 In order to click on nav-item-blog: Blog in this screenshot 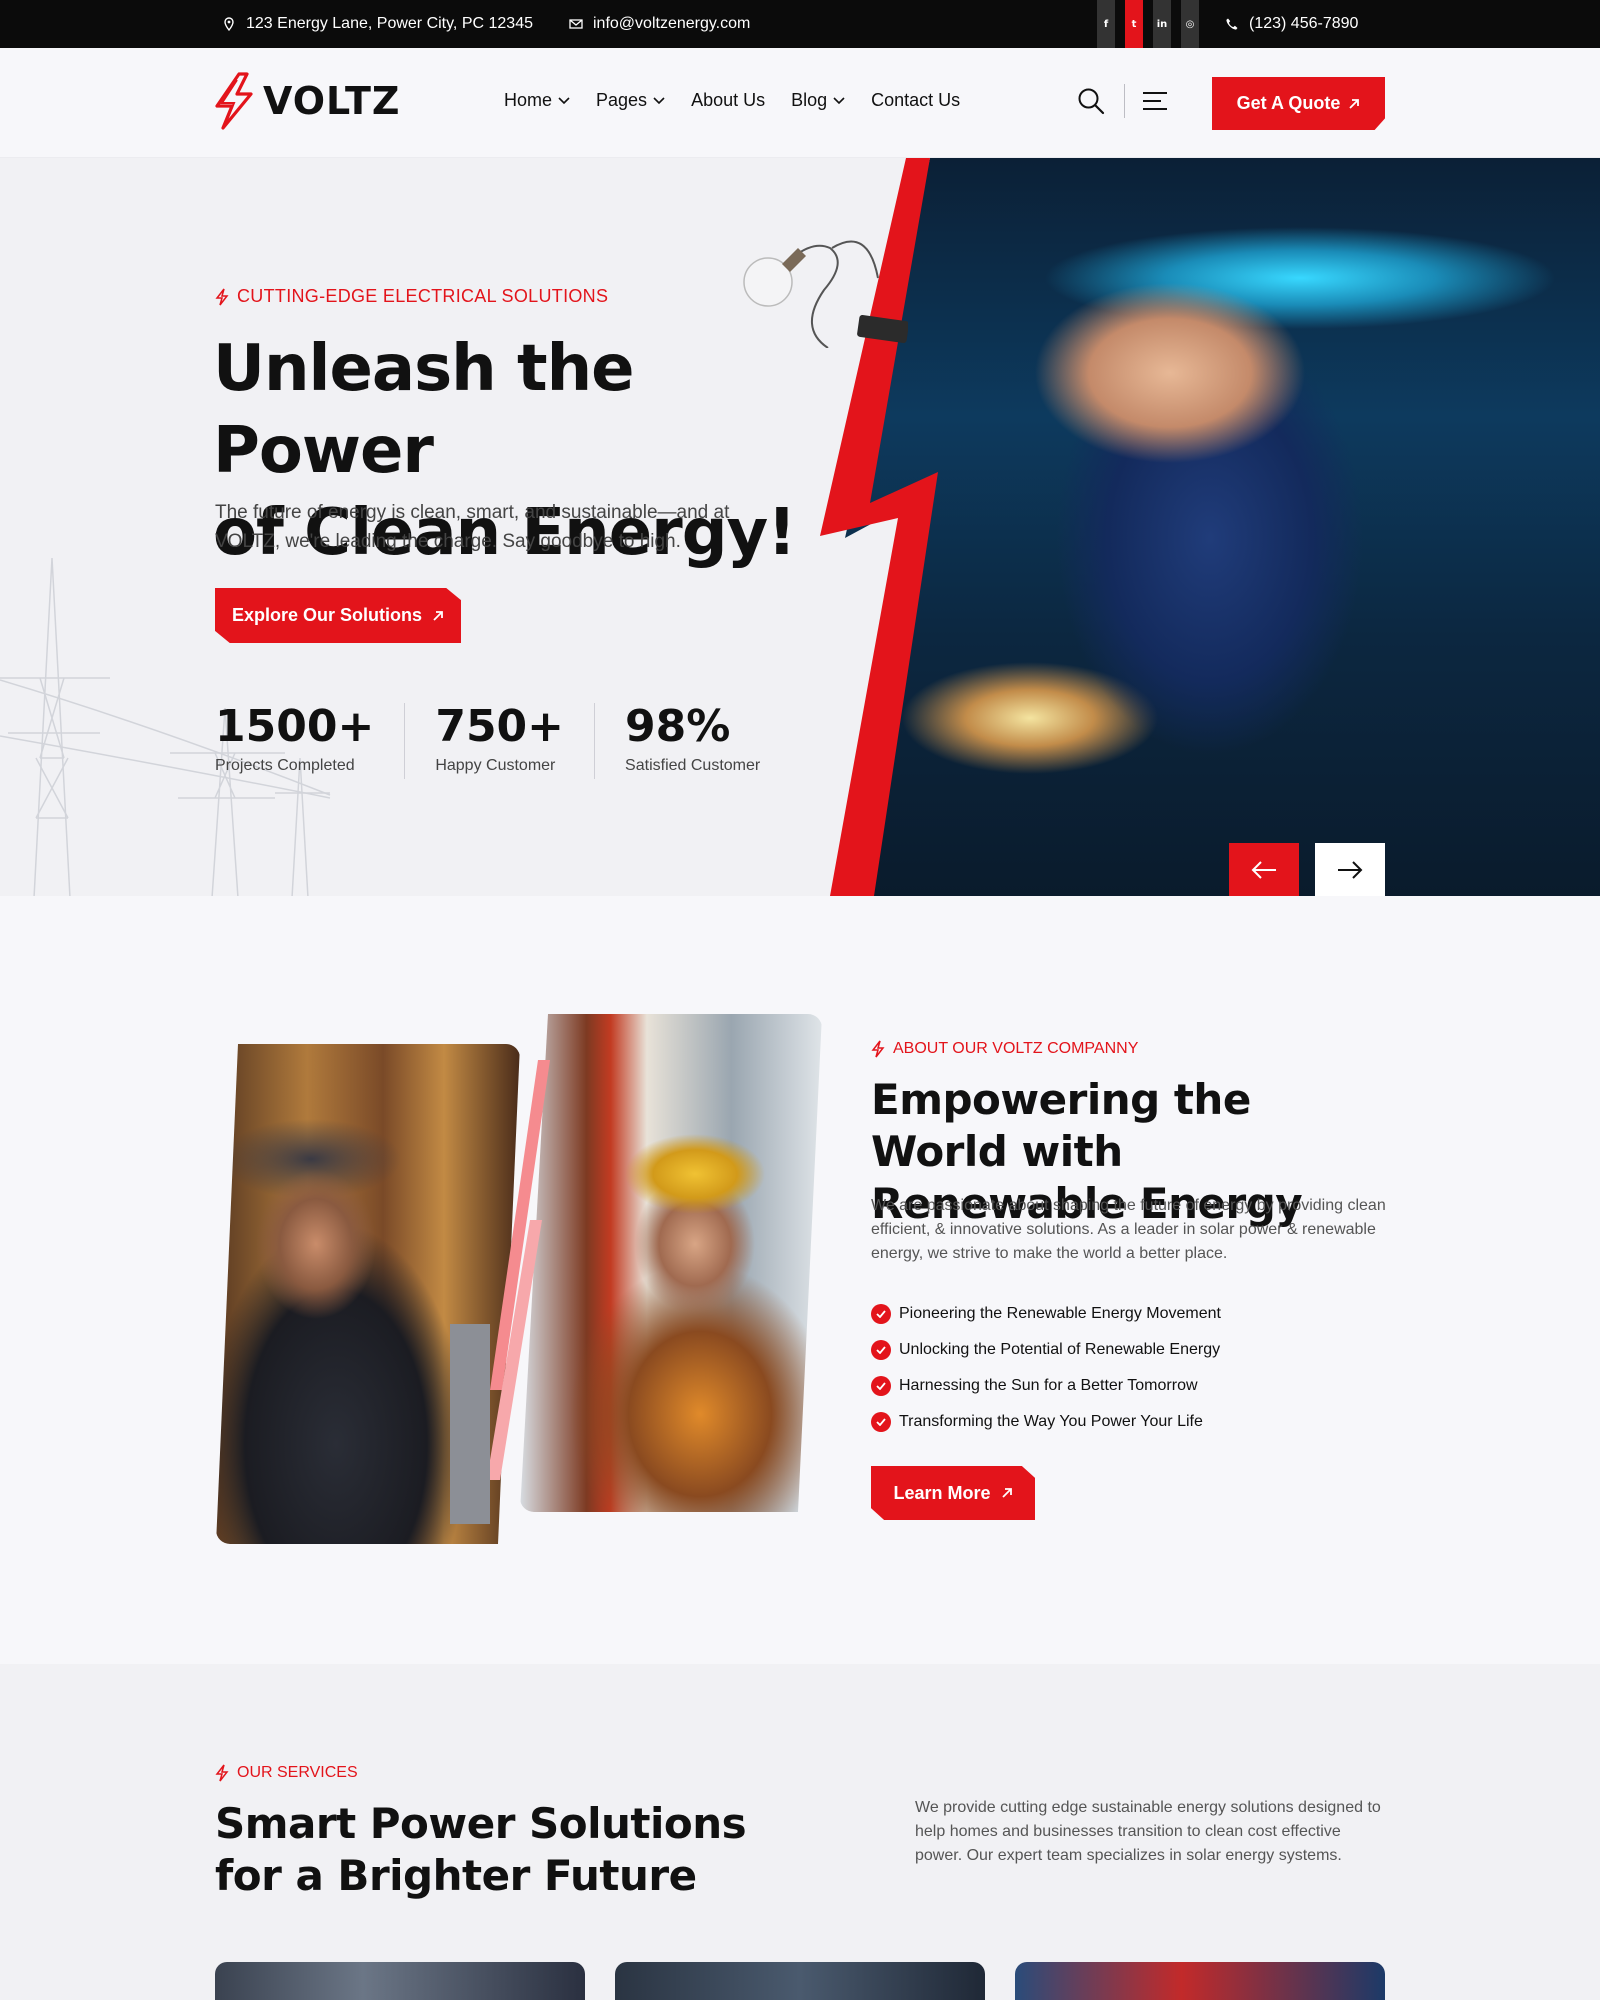, I will do `click(818, 100)`.